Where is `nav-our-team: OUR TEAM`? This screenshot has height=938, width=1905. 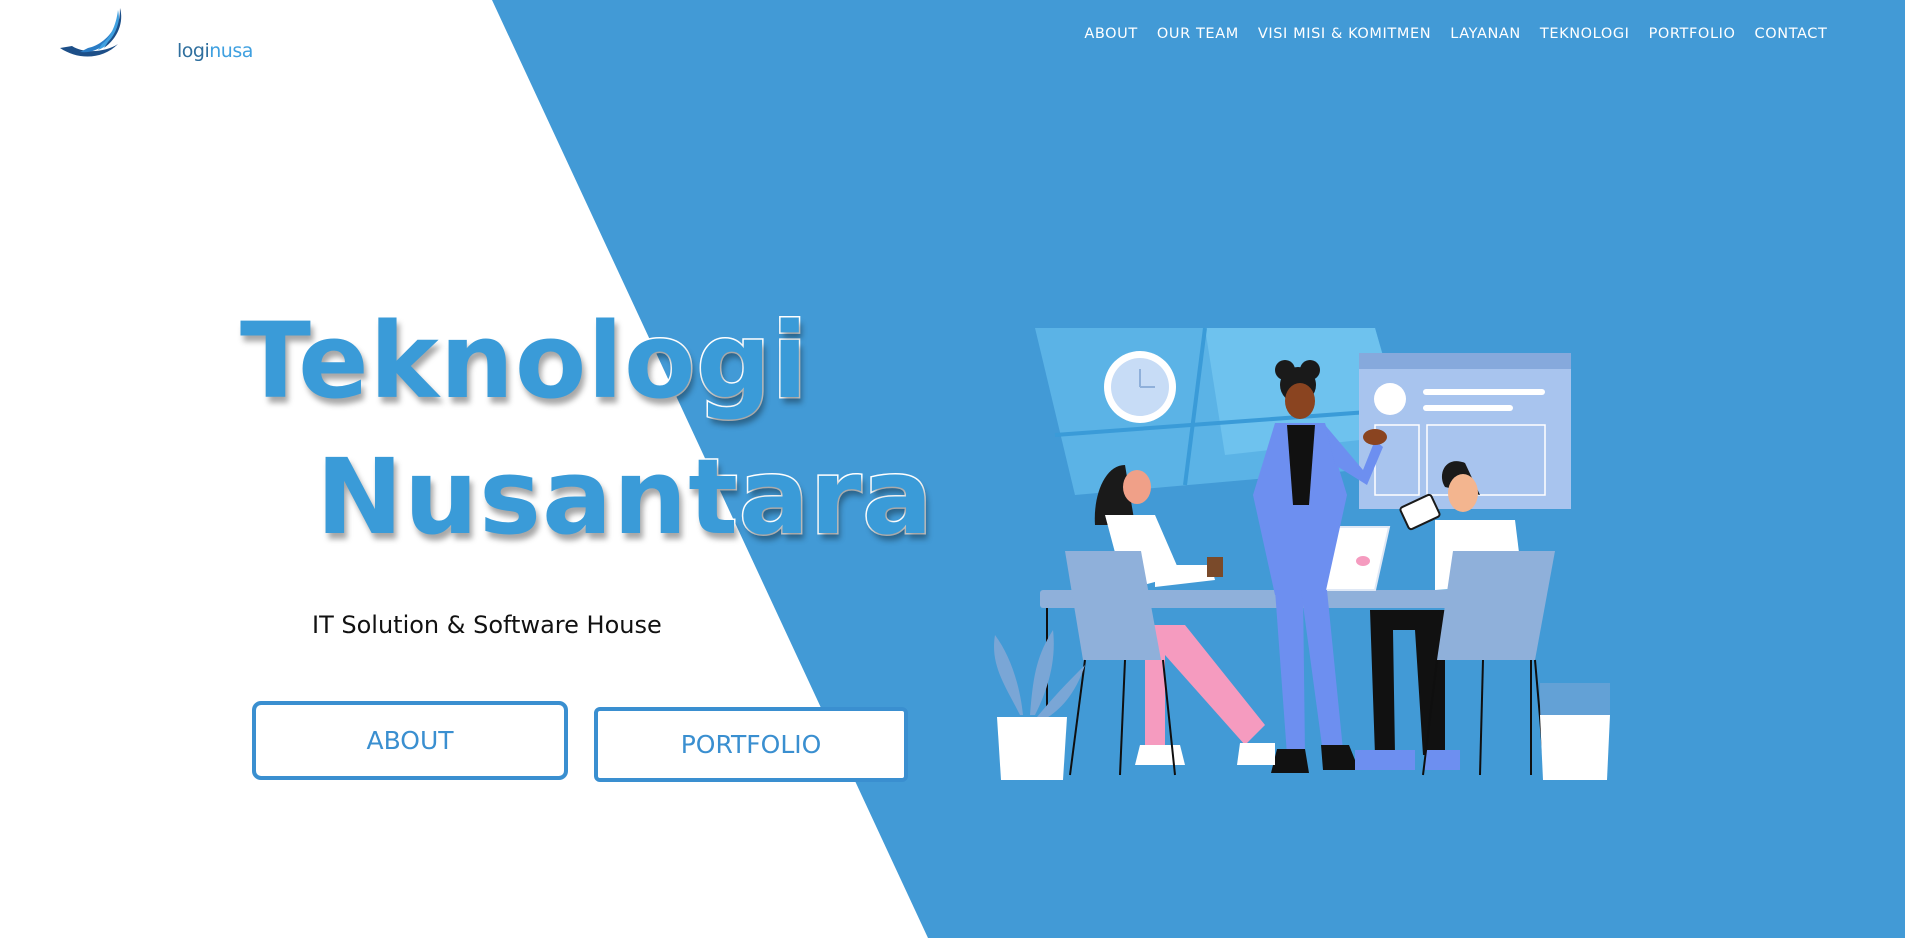
nav-our-team: OUR TEAM is located at coordinates (1197, 34).